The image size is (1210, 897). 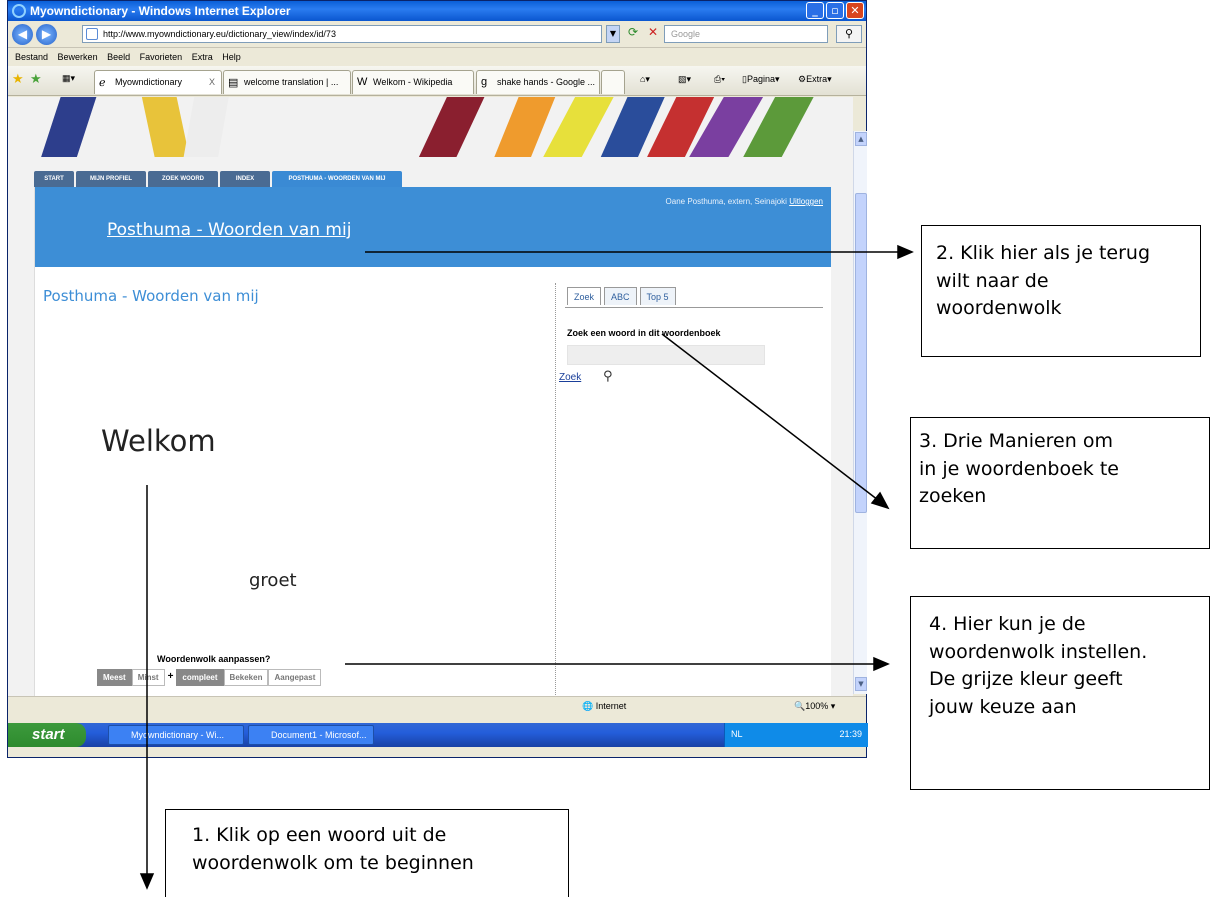 I want to click on arrow-2-head, so click(x=905, y=252).